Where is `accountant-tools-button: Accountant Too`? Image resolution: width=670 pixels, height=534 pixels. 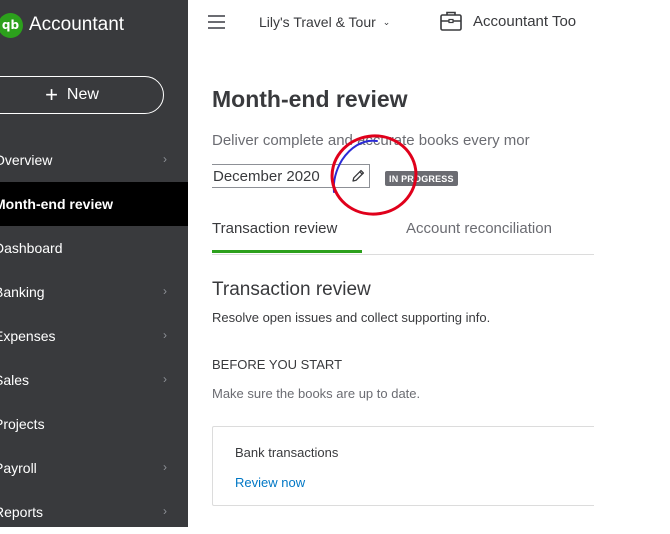 accountant-tools-button: Accountant Too is located at coordinates (508, 21).